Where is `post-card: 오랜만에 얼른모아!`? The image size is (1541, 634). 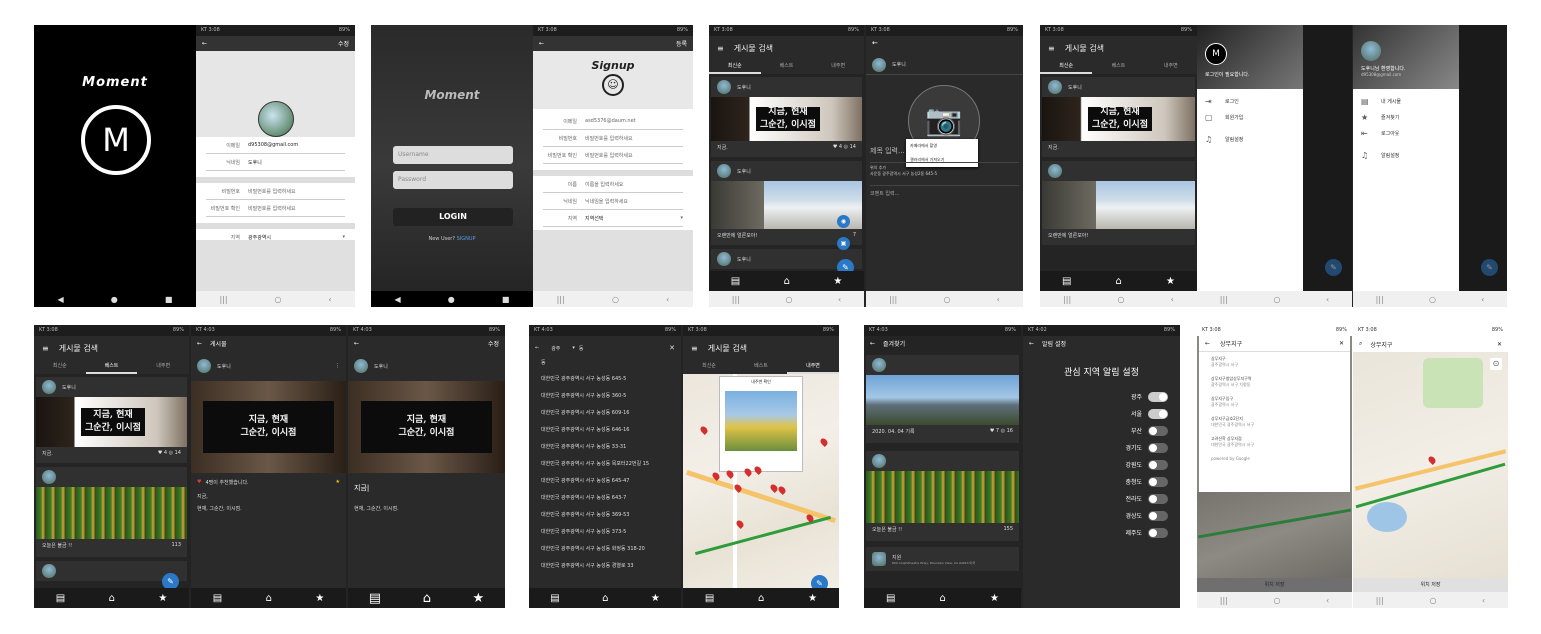 post-card: 오랜만에 얼른모아! is located at coordinates (1118, 203).